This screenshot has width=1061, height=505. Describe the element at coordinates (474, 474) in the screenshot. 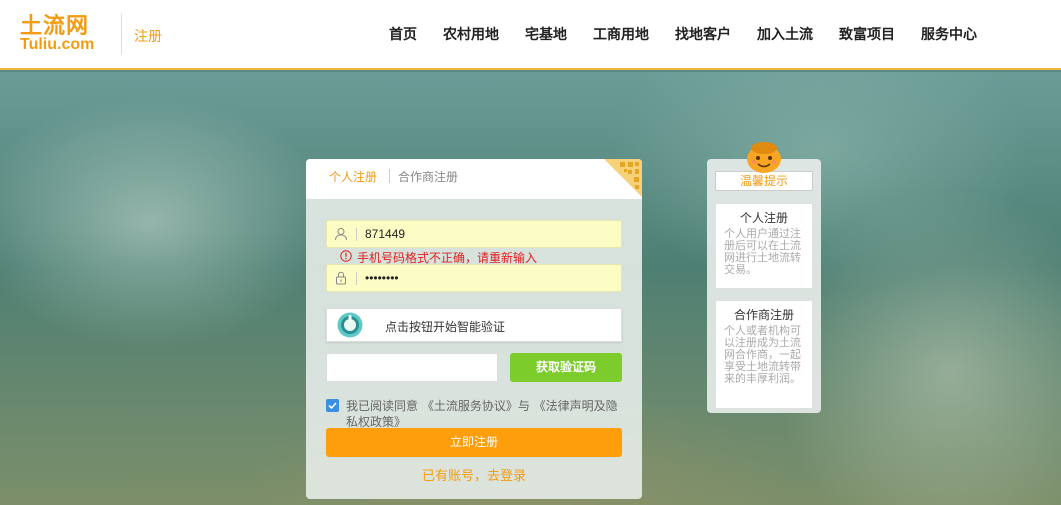

I see `login-link: 已有账号，去登录` at that location.